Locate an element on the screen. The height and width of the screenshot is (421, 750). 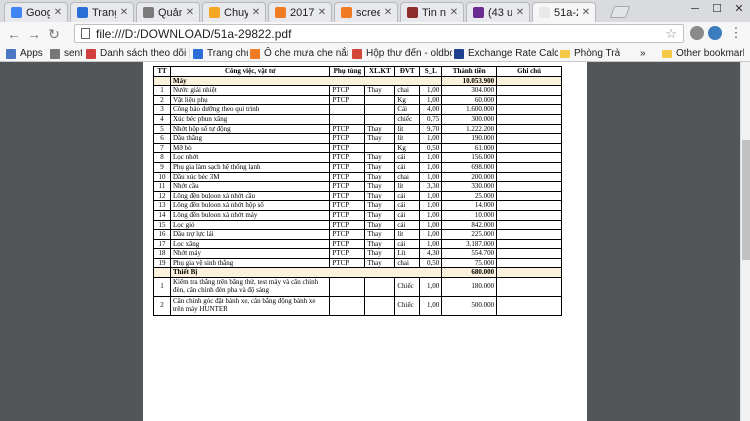
table-cell: 300.000 is located at coordinates (469, 119).